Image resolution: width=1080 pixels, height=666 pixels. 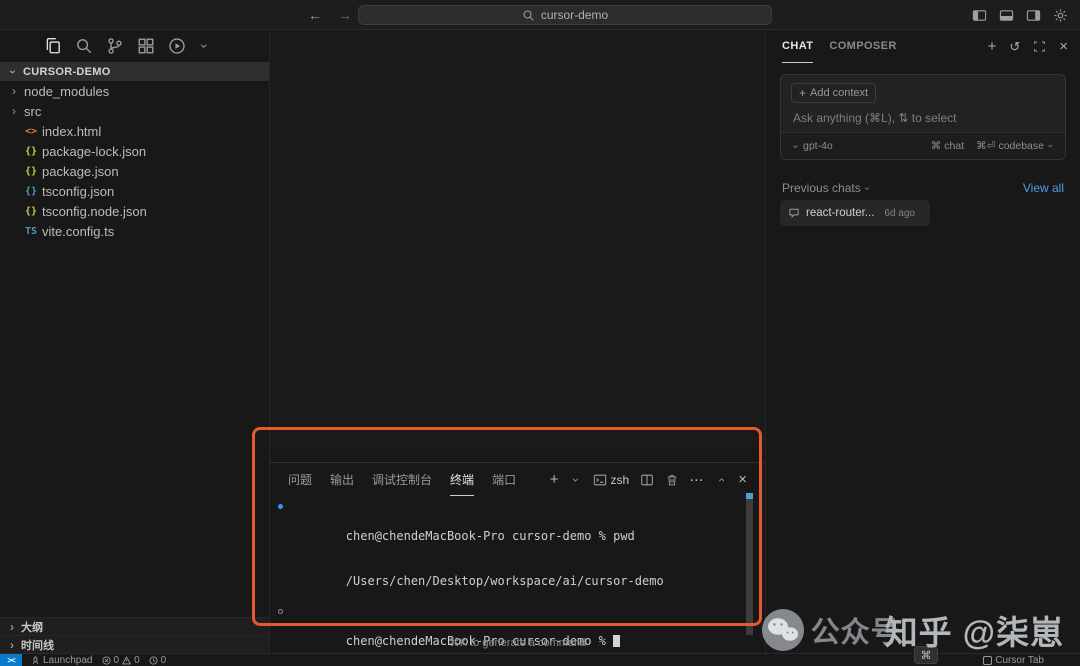 What do you see at coordinates (94, 151) in the screenshot?
I see `file-name: package-lock.json` at bounding box center [94, 151].